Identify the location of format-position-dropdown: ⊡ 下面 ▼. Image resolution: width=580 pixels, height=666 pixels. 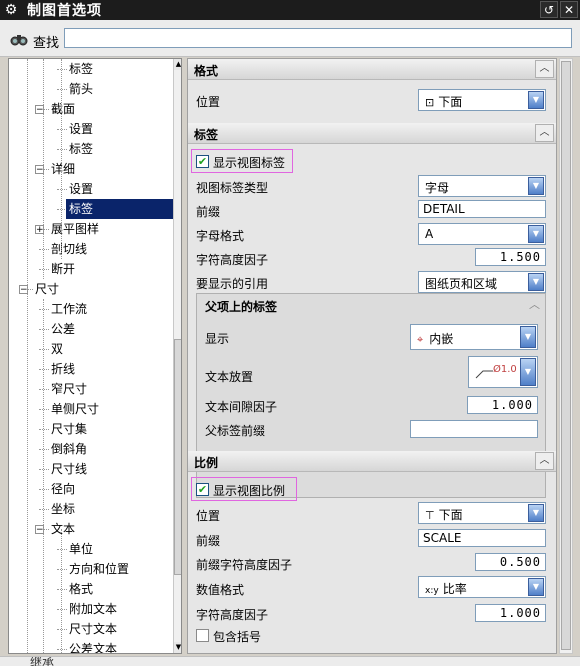
(482, 100).